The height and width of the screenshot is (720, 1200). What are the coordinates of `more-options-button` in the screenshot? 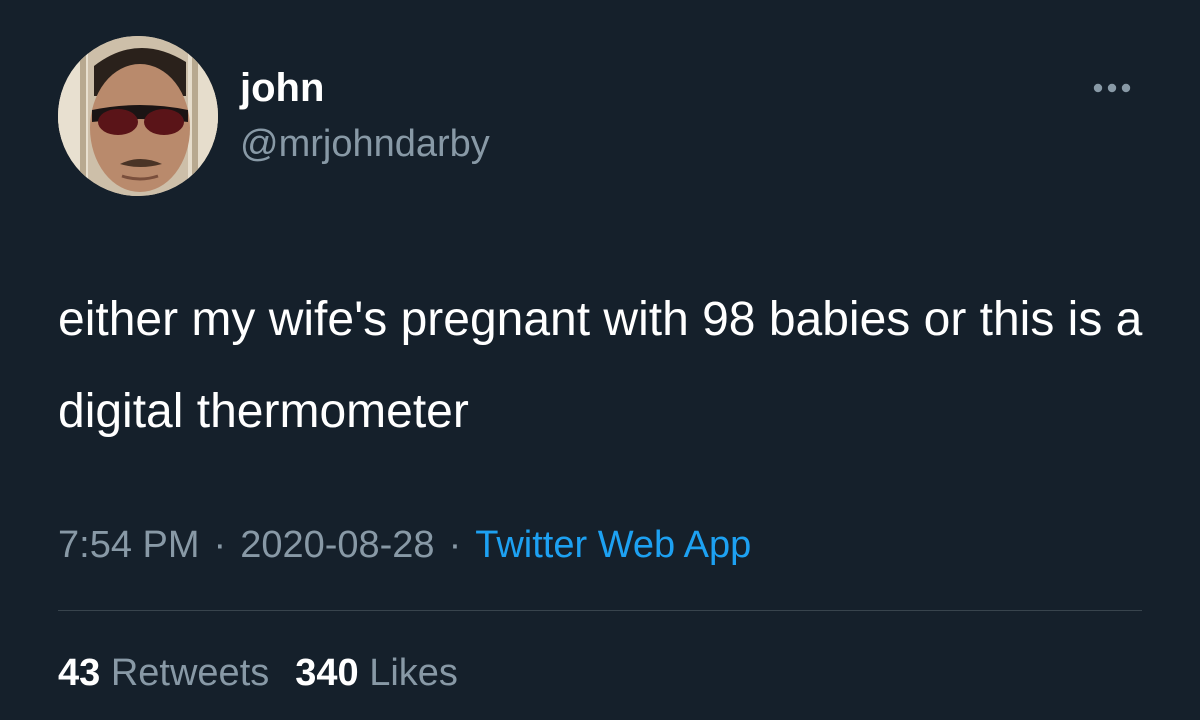 It's located at (1112, 88).